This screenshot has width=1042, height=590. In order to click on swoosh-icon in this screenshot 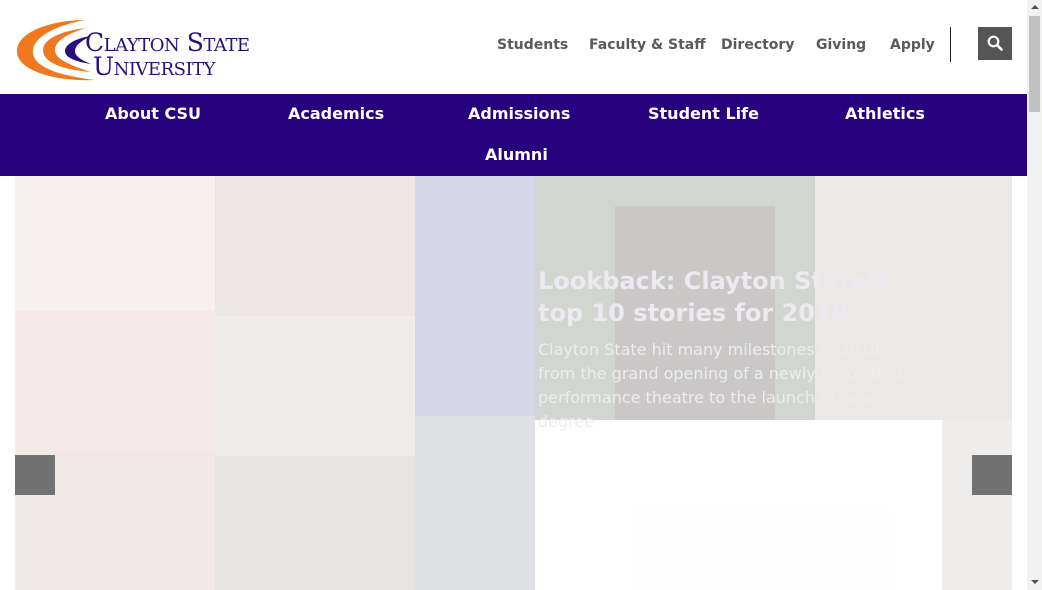, I will do `click(55, 50)`.